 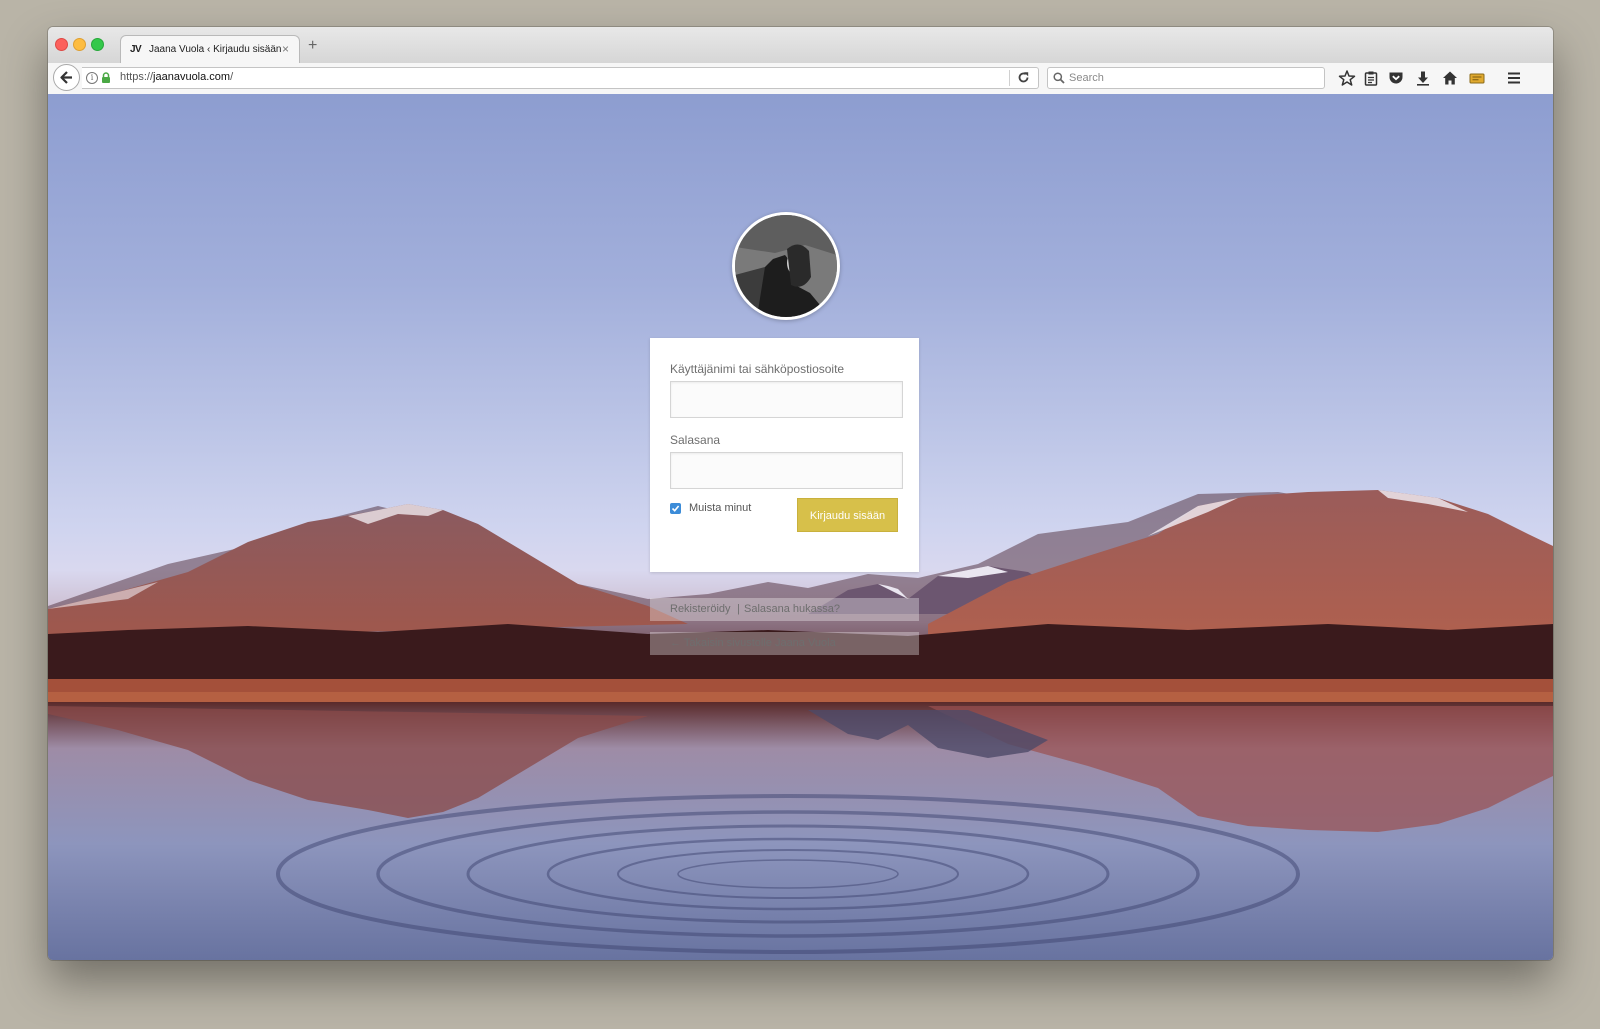 I want to click on browser-tab: JV Jaana Vuola ‹ Kirjaudu sisään ×, so click(x=210, y=49).